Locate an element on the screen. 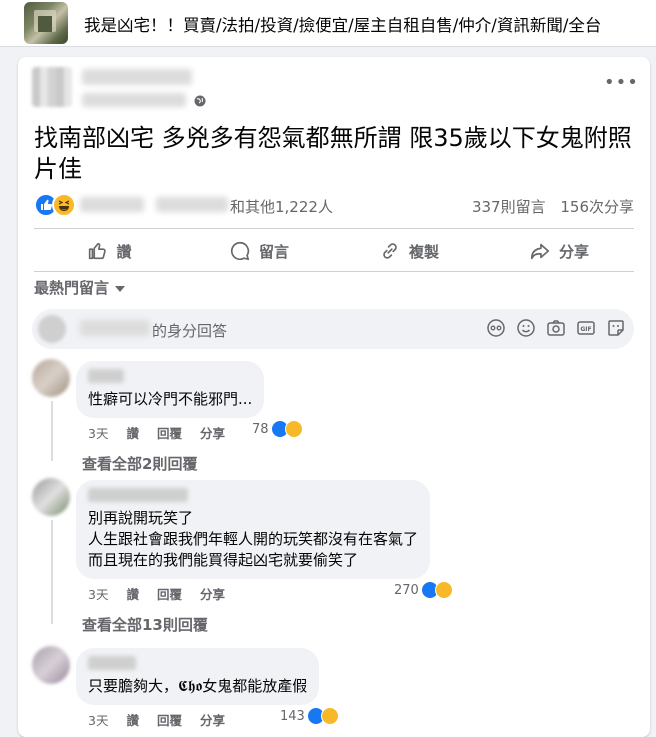 The width and height of the screenshot is (656, 737). sticker-icon is located at coordinates (616, 328).